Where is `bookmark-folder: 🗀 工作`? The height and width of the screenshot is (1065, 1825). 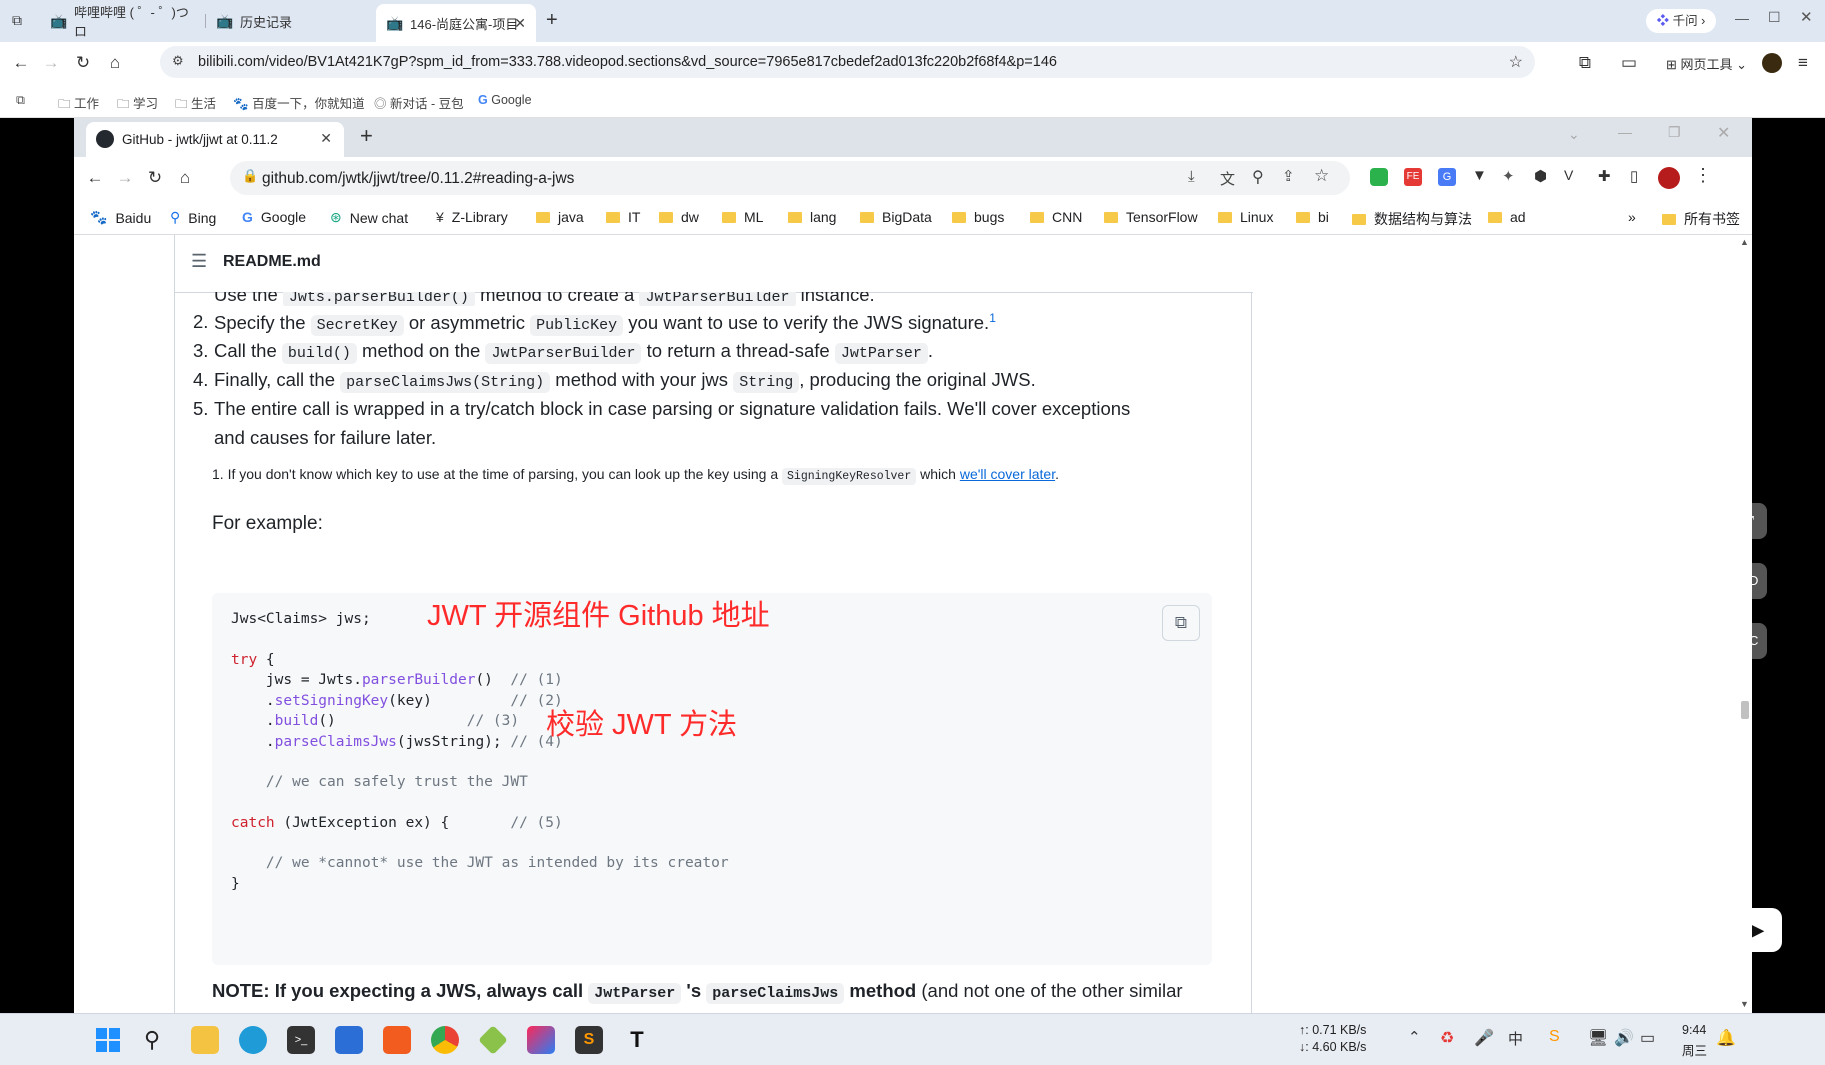
bookmark-folder: 🗀 工作 is located at coordinates (78, 104).